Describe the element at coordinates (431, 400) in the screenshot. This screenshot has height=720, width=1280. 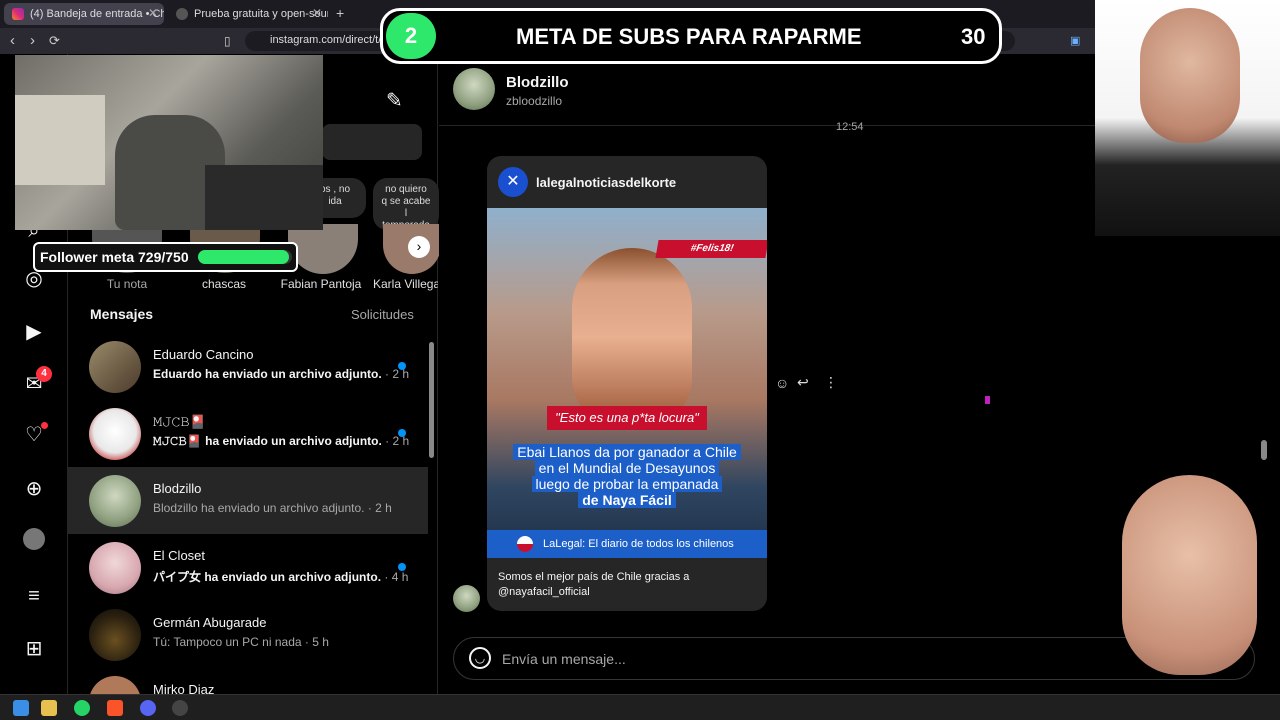
I see `inbox-scrollbar` at that location.